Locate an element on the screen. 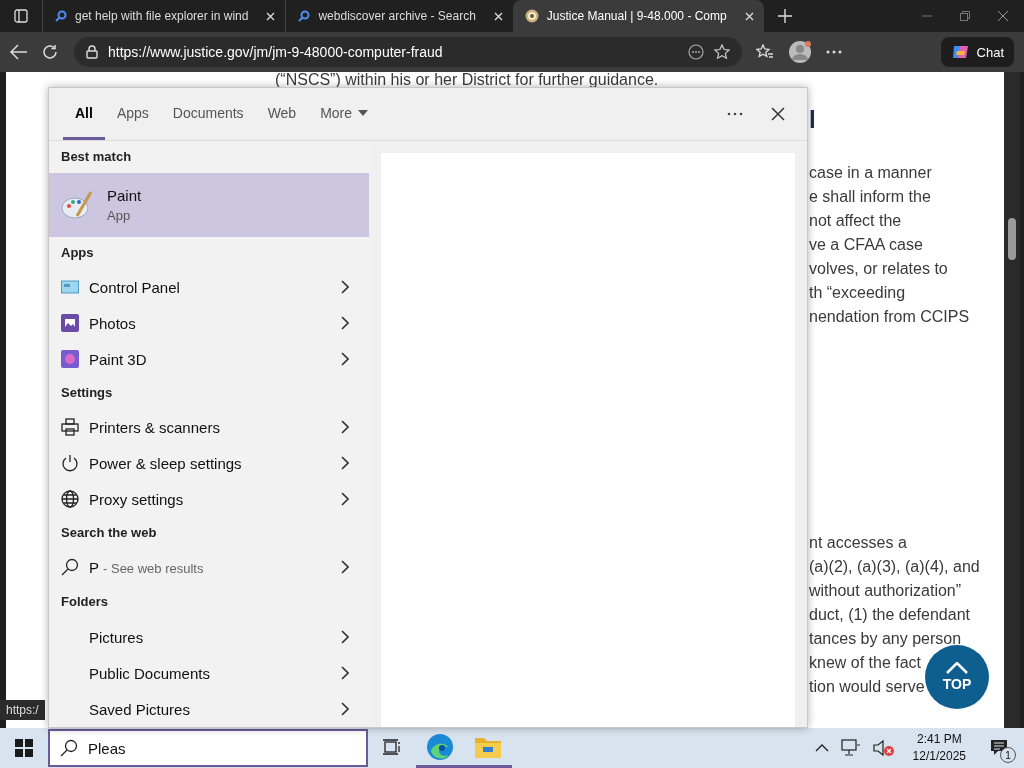 The height and width of the screenshot is (768, 1024). filter-tab: Web is located at coordinates (282, 114).